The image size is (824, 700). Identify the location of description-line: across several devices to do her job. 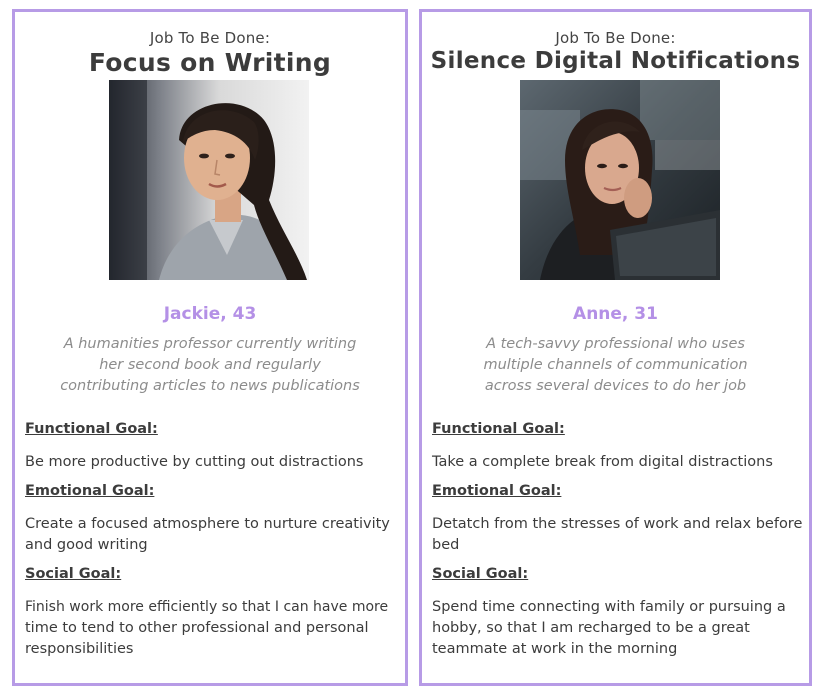
(615, 386).